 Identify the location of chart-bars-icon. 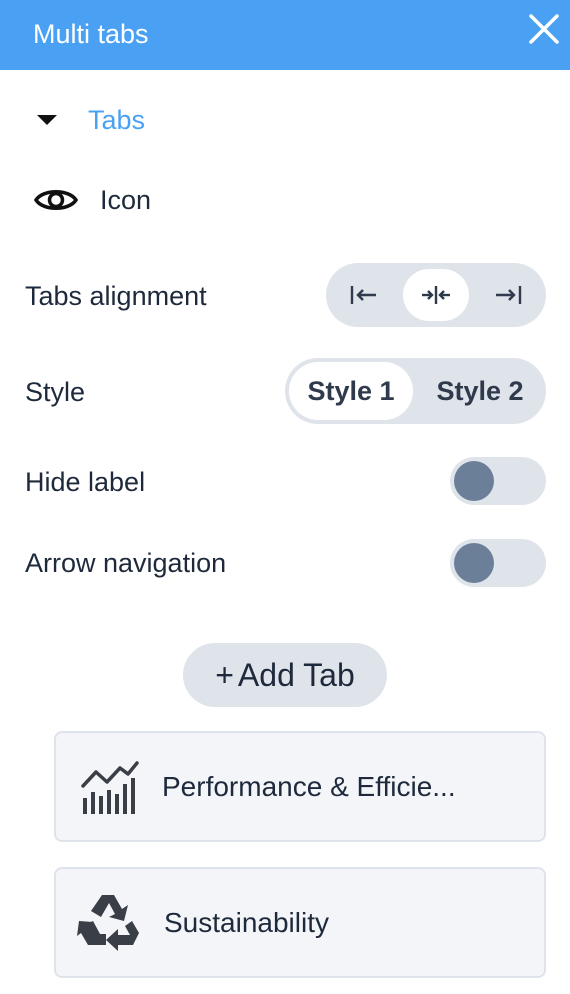
(110, 787).